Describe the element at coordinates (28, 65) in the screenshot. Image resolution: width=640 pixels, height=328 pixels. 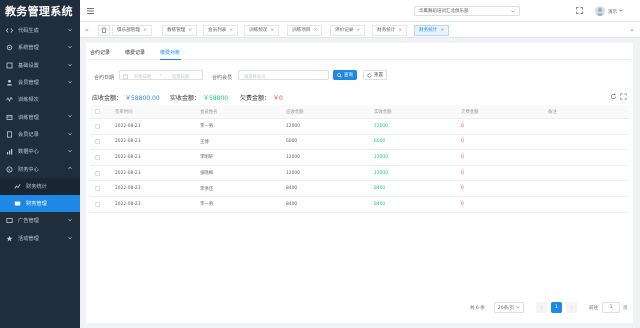
I see `sidebar-item-label: 基础设置` at that location.